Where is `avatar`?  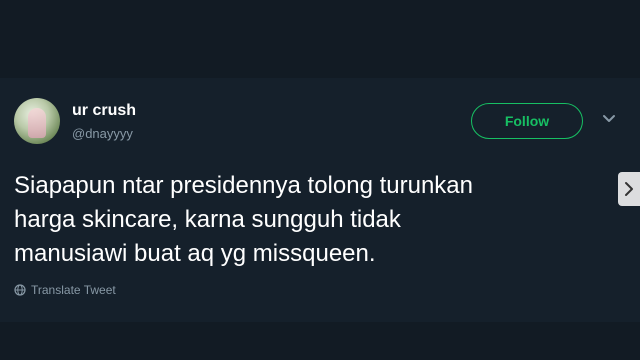
avatar is located at coordinates (37, 121).